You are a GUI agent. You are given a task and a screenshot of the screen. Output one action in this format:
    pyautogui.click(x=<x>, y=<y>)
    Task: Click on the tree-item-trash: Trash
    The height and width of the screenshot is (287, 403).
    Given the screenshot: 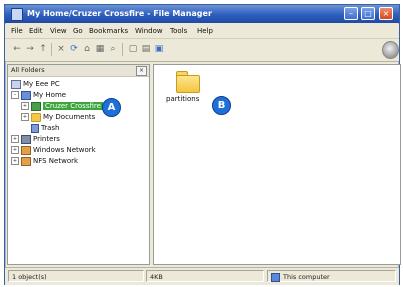 What is the action you would take?
    pyautogui.click(x=45, y=128)
    